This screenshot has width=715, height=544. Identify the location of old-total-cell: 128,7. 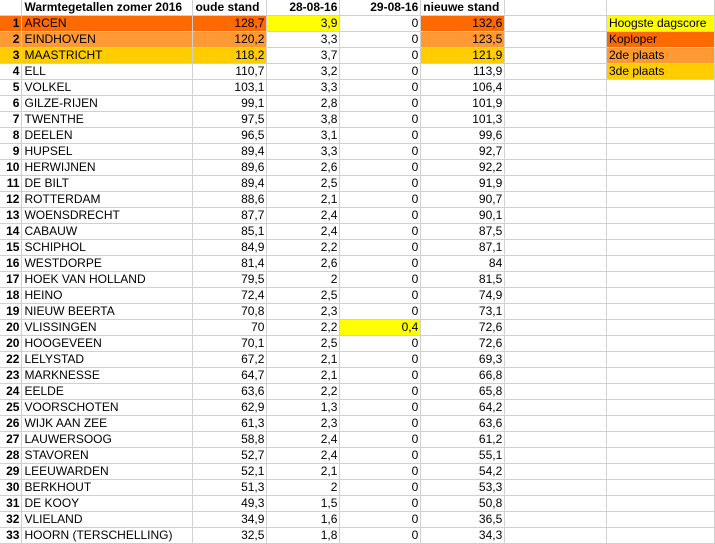
(230, 23).